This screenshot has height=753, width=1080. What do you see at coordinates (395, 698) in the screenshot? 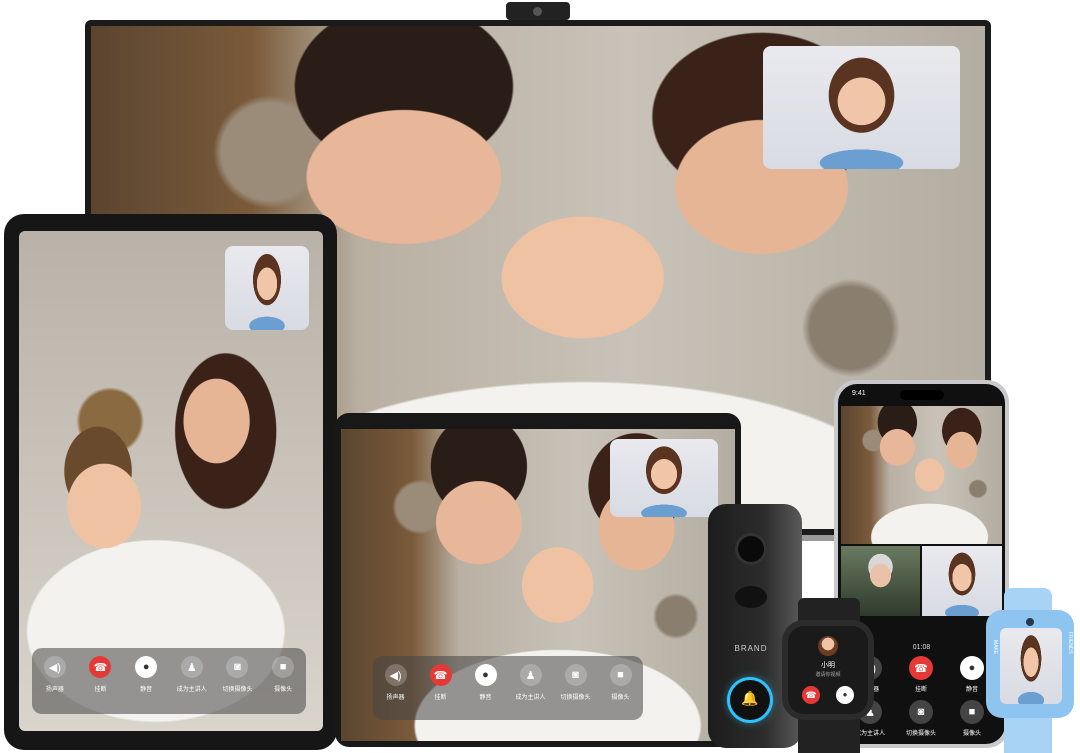
I see `tablet-control-label: 扬声器` at bounding box center [395, 698].